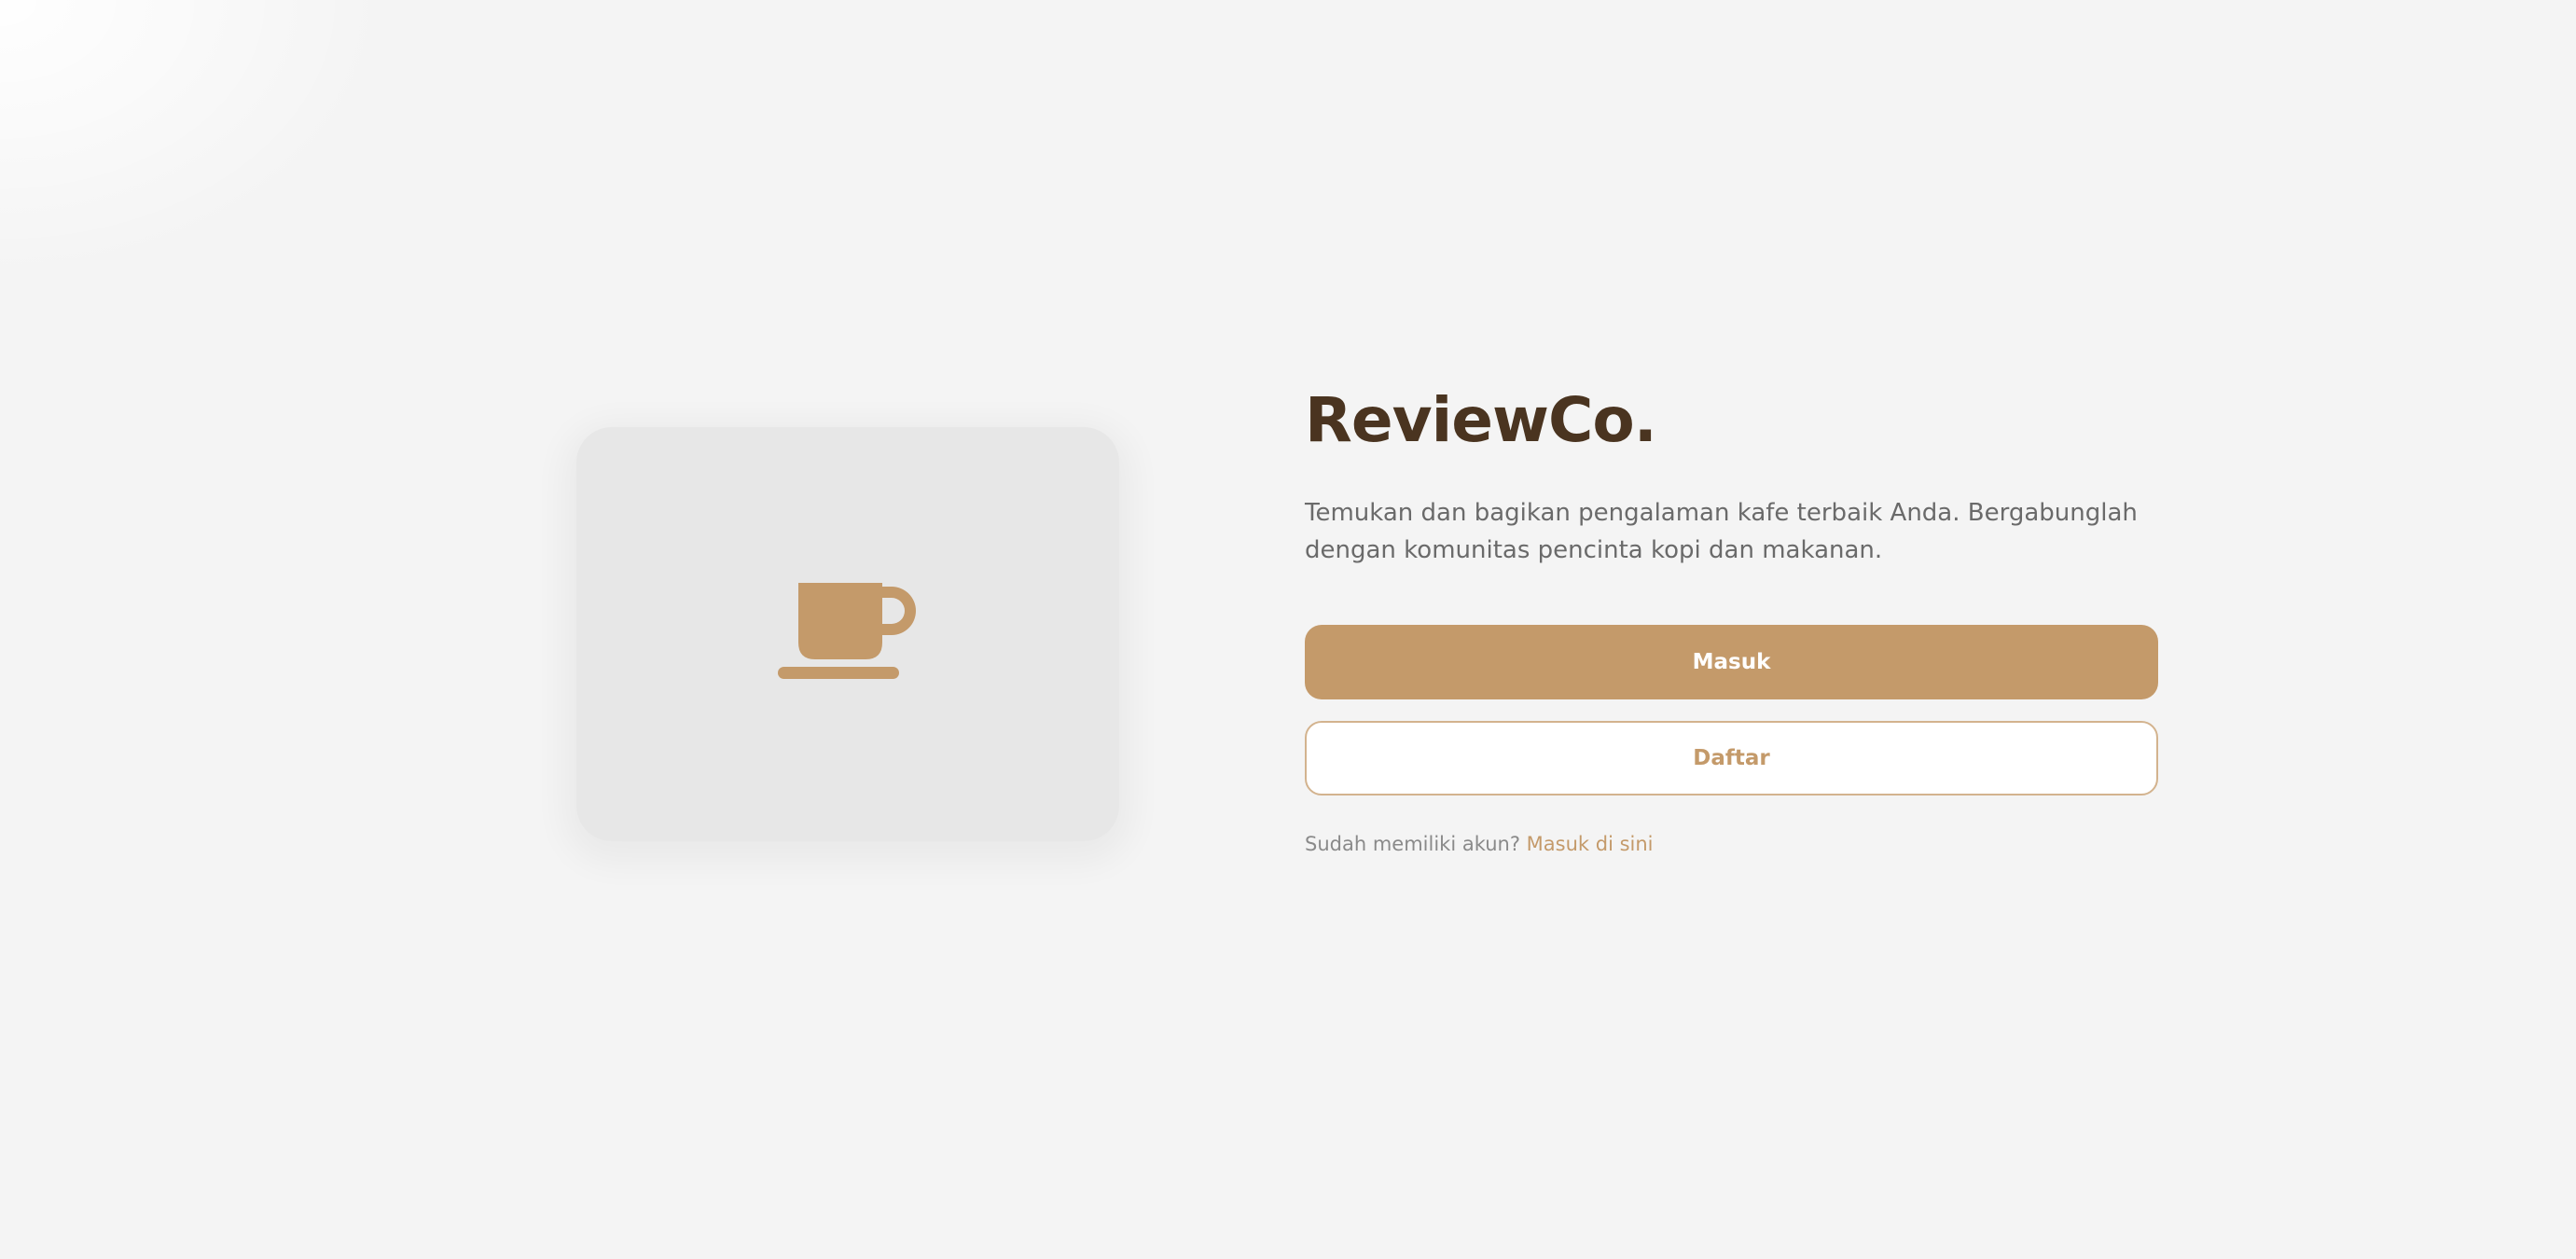  I want to click on hero-image-card, so click(847, 634).